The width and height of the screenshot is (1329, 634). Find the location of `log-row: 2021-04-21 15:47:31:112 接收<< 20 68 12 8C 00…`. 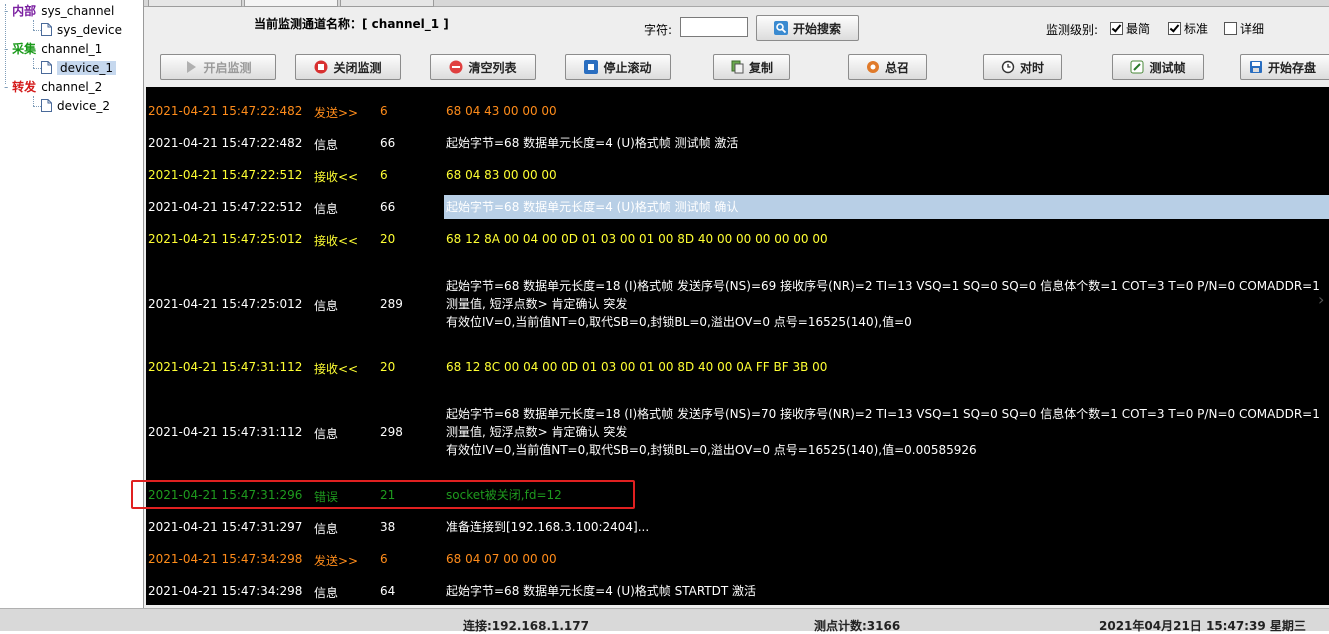

log-row: 2021-04-21 15:47:31:112 接收<< 20 68 12 8C 00… is located at coordinates (737, 367).